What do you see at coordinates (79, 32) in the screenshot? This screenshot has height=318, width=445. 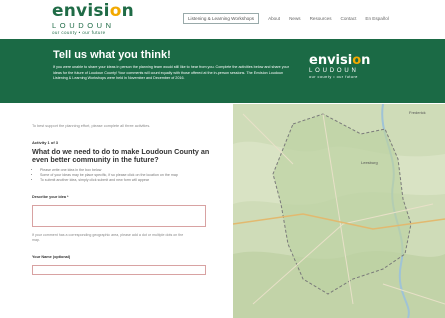 I see `logo-tagline: our county • our future` at bounding box center [79, 32].